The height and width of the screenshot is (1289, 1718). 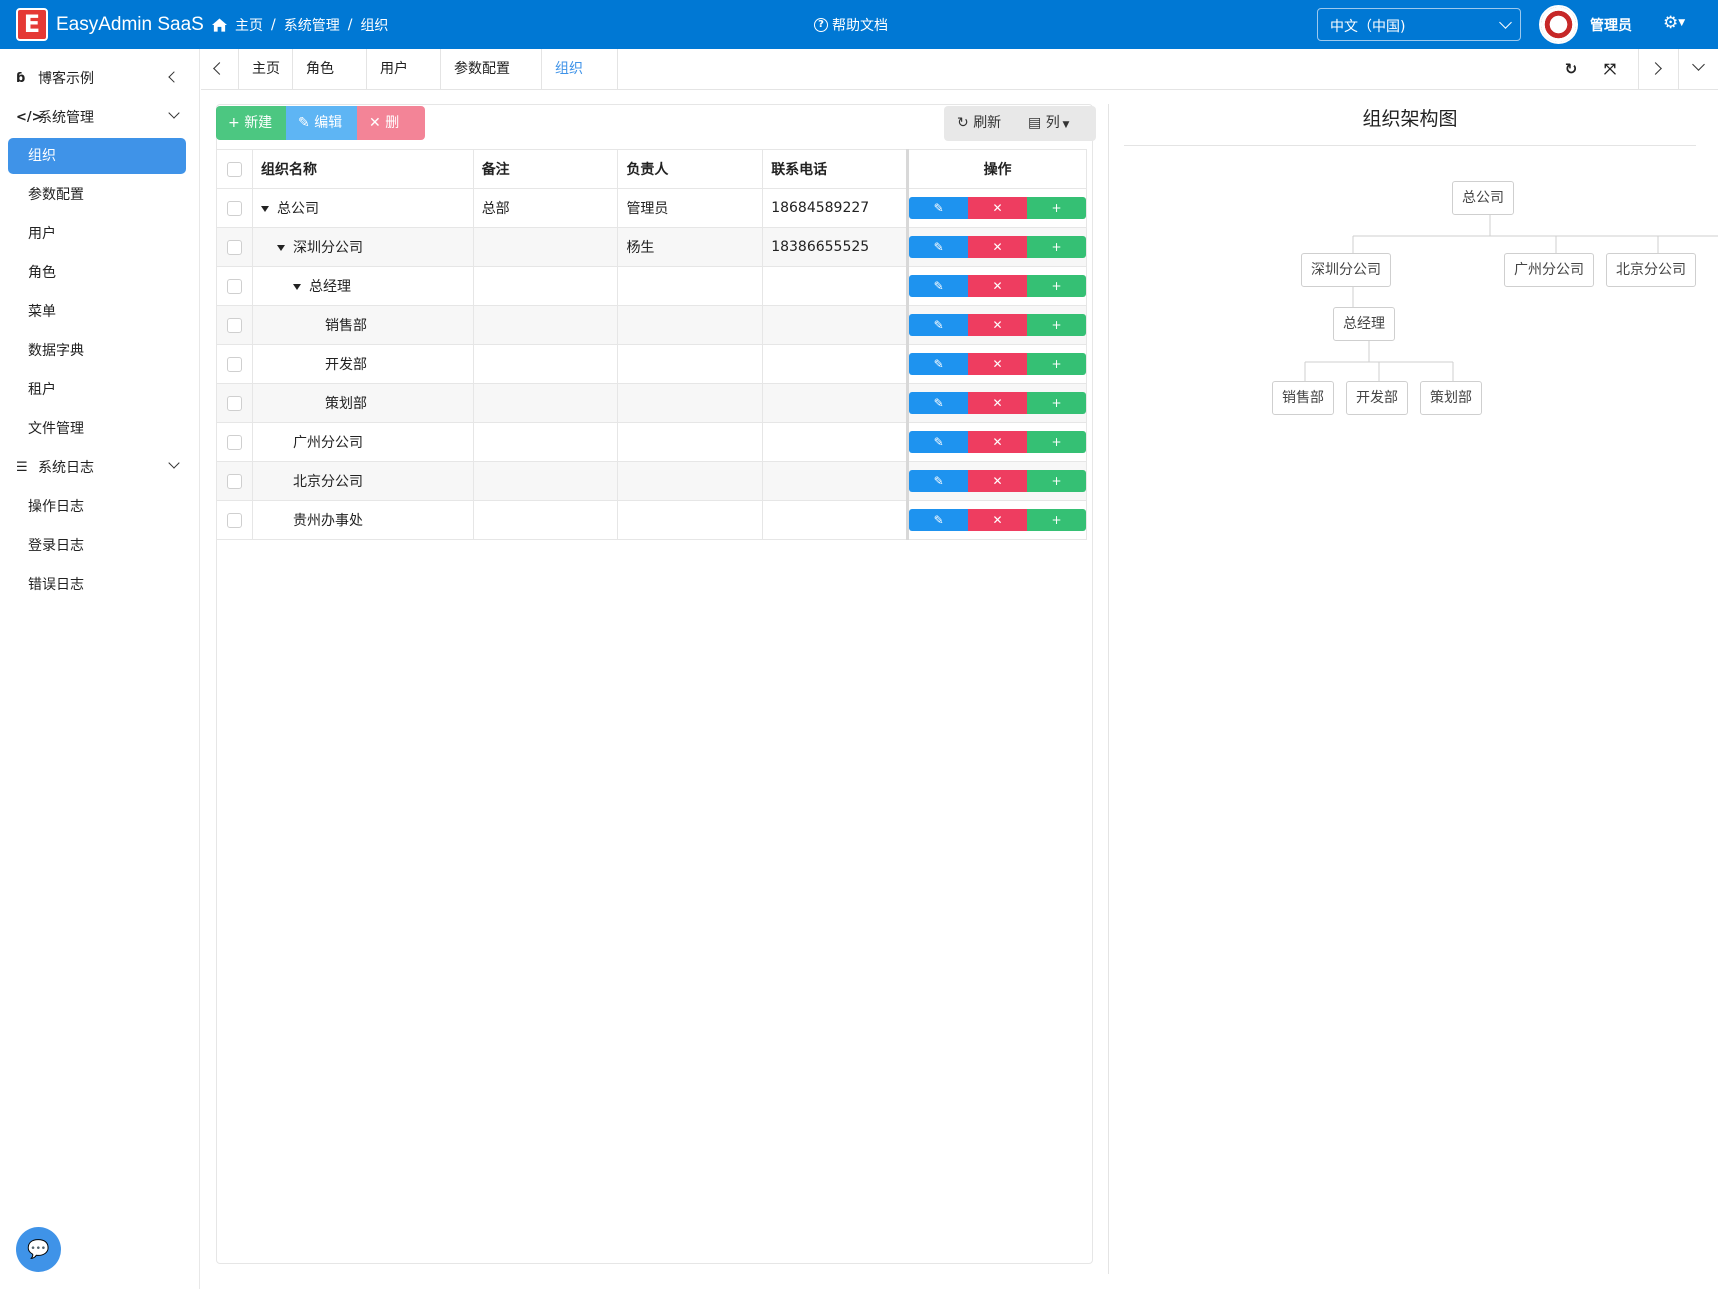 What do you see at coordinates (1059, 123) in the screenshot?
I see `columns-button: ▤ 列 ▼` at bounding box center [1059, 123].